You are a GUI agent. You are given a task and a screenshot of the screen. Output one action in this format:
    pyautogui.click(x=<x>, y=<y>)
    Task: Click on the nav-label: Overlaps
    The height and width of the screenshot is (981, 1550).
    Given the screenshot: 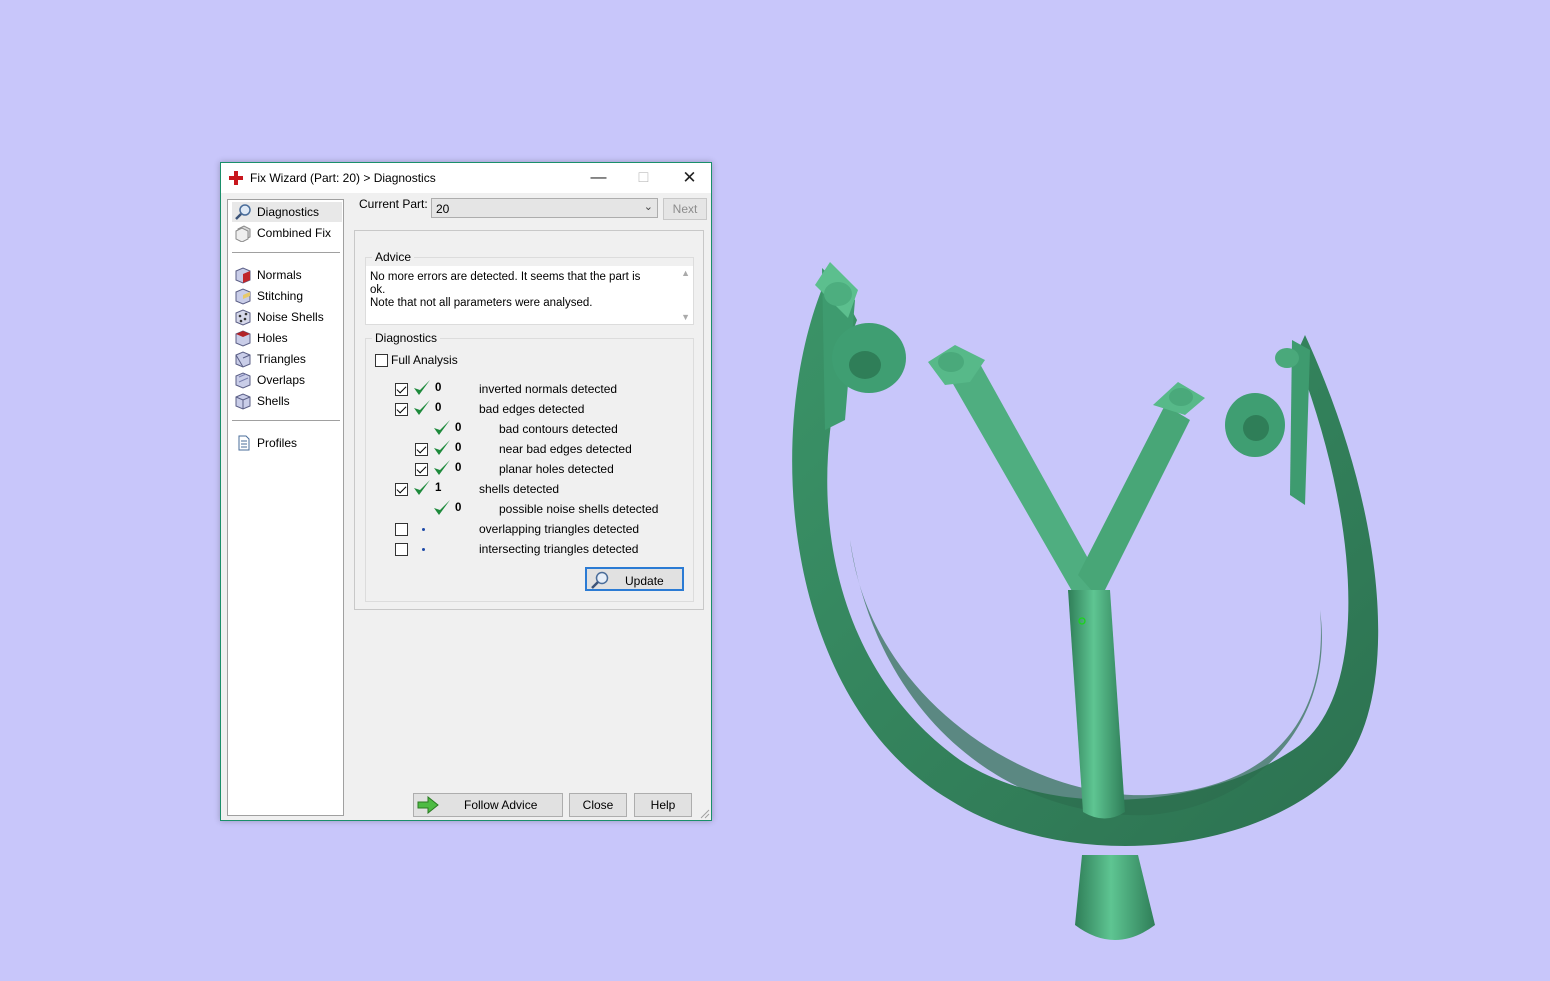 What is the action you would take?
    pyautogui.click(x=281, y=380)
    